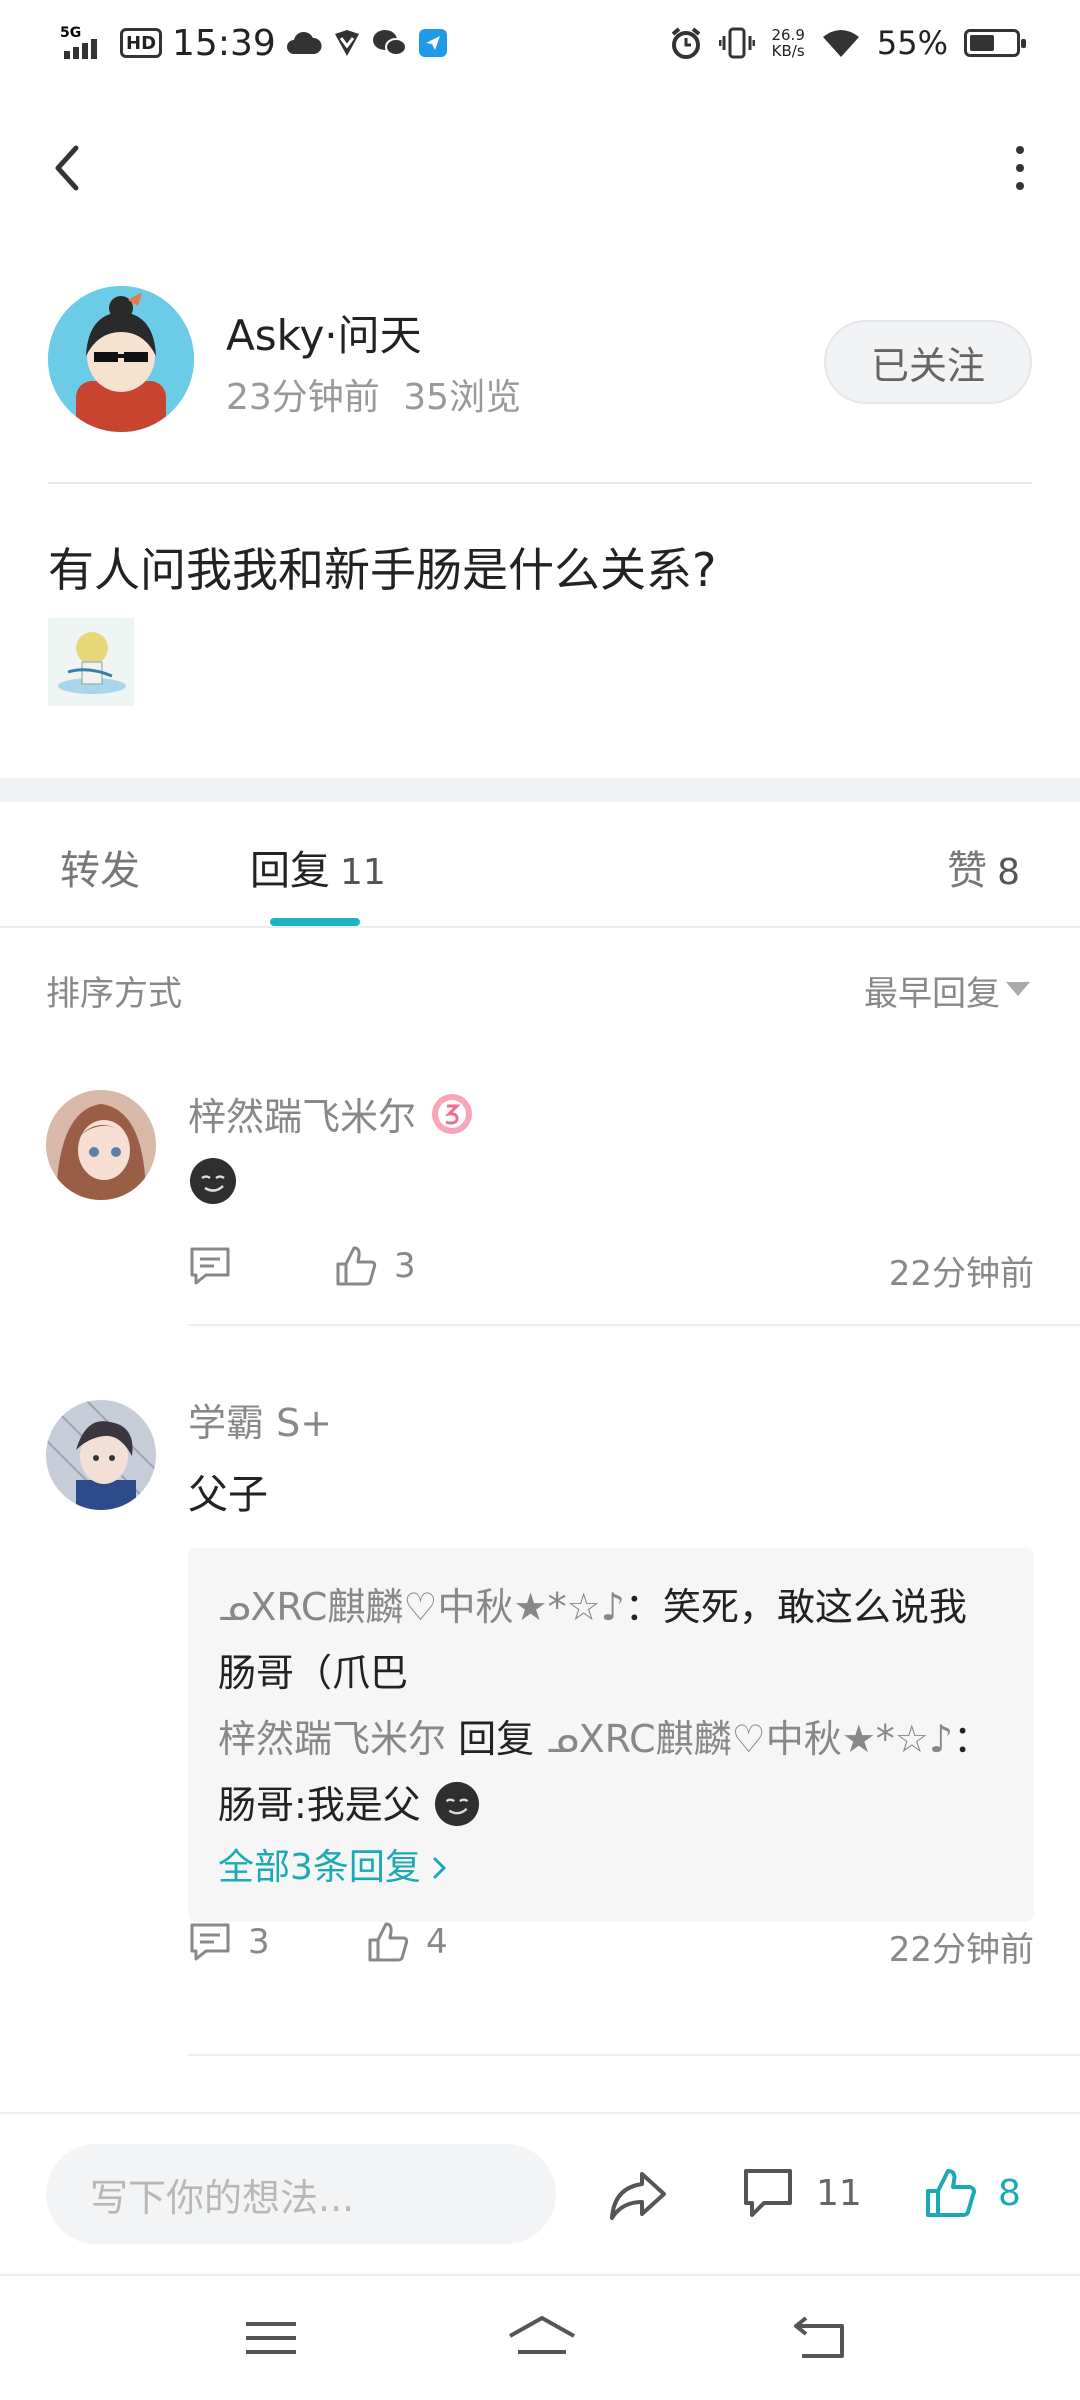 The image size is (1080, 2400). What do you see at coordinates (967, 871) in the screenshot?
I see `tab-like-label: 赞` at bounding box center [967, 871].